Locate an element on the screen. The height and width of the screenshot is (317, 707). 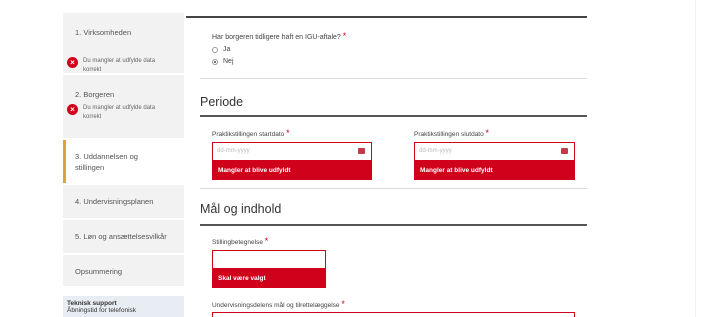
stilling-error: Skal være valgt is located at coordinates (269, 278).